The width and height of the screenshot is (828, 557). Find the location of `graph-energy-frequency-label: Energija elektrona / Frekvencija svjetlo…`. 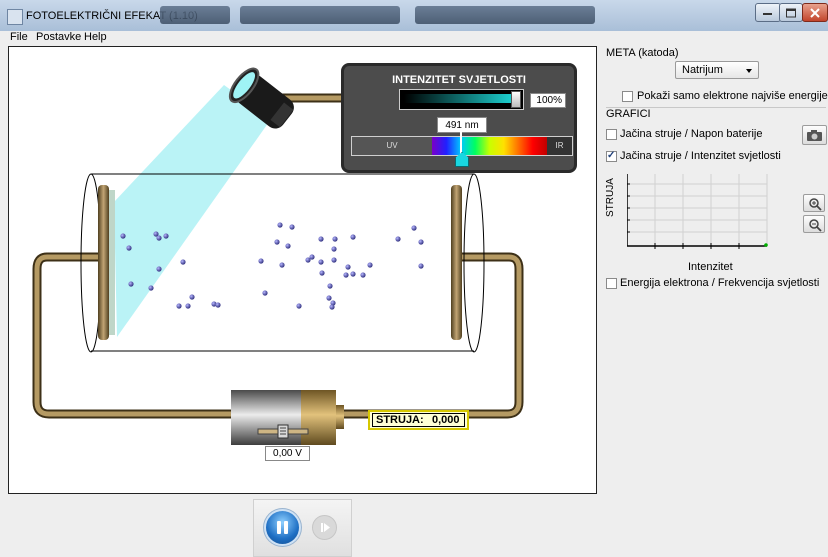

graph-energy-frequency-label: Energija elektrona / Frekvencija svjetlo… is located at coordinates (720, 283).